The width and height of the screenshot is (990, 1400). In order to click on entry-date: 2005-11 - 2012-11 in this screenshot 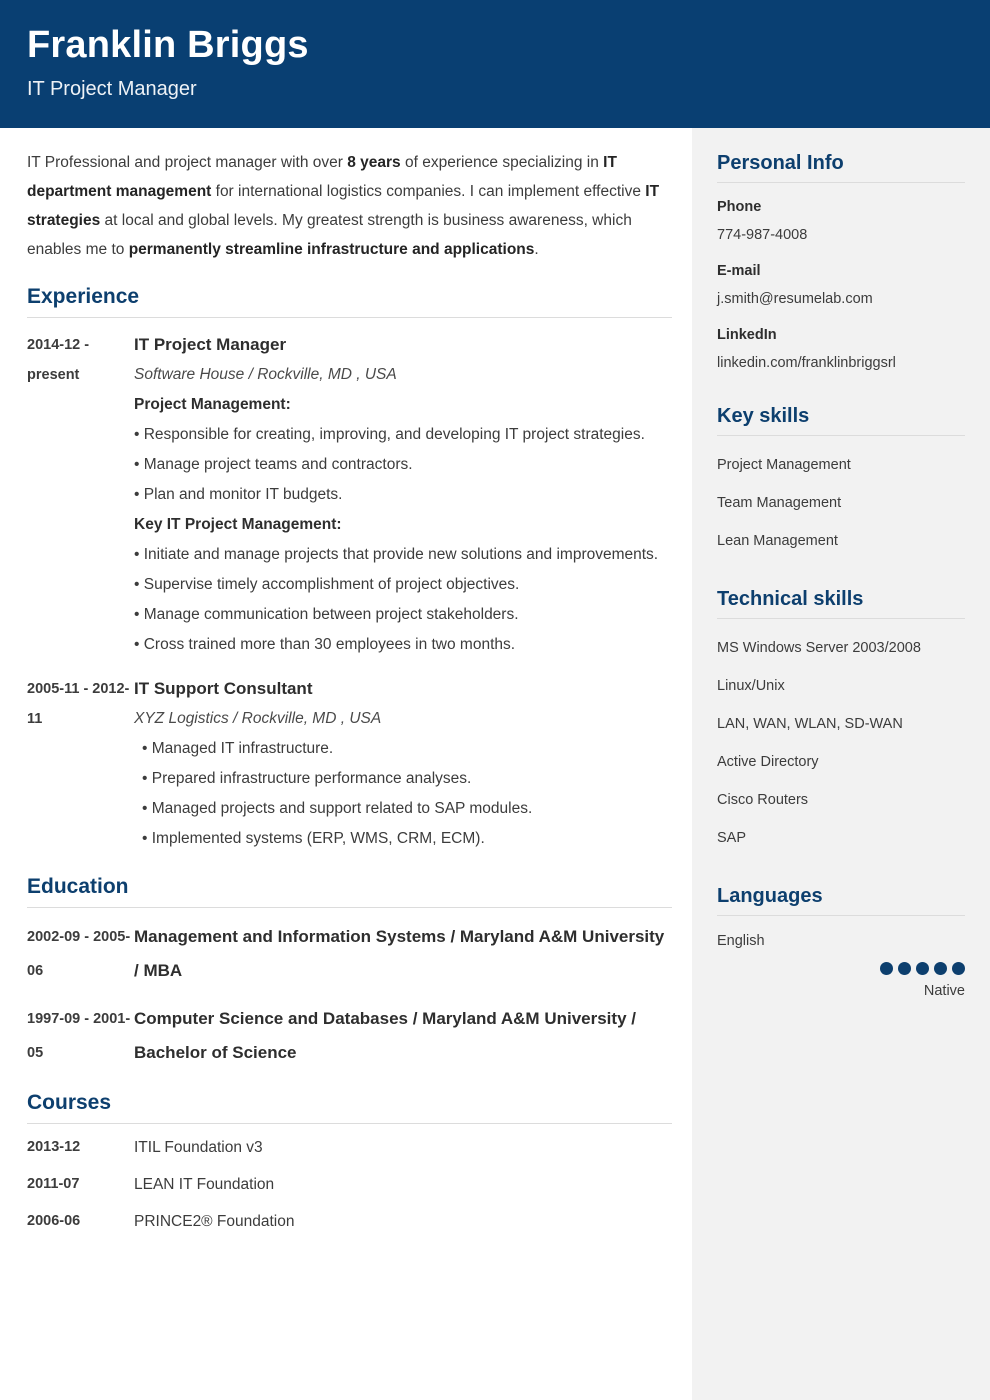, I will do `click(78, 704)`.